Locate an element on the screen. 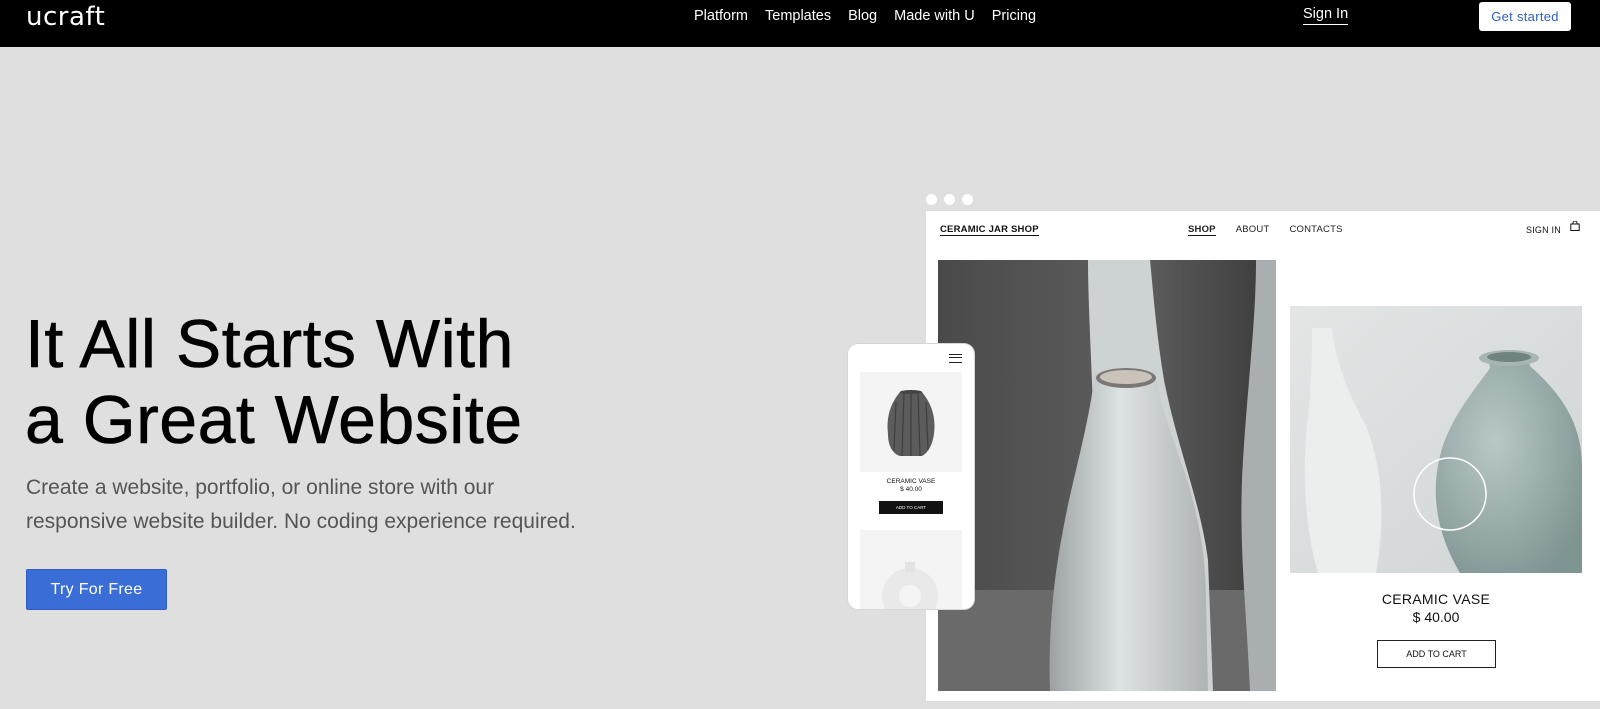 Image resolution: width=1600 pixels, height=709 pixels. menu-icon is located at coordinates (955, 358).